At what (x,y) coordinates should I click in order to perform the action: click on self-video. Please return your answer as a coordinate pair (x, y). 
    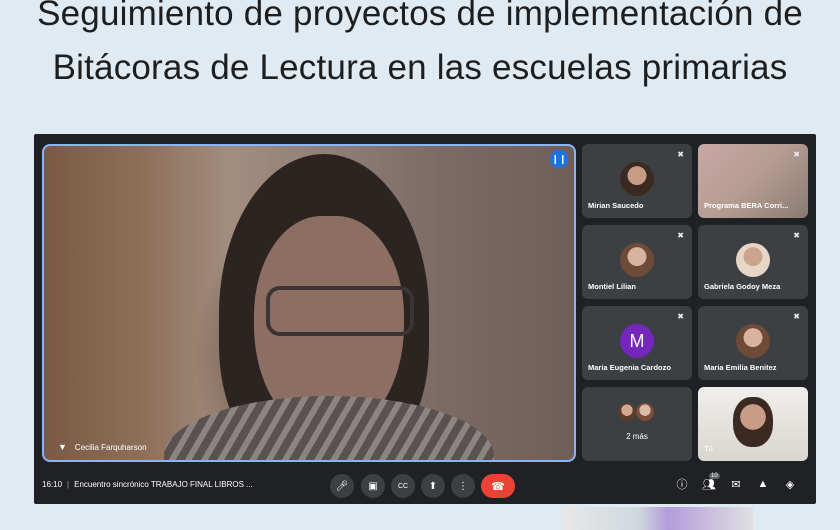
    Looking at the image, I should click on (753, 422).